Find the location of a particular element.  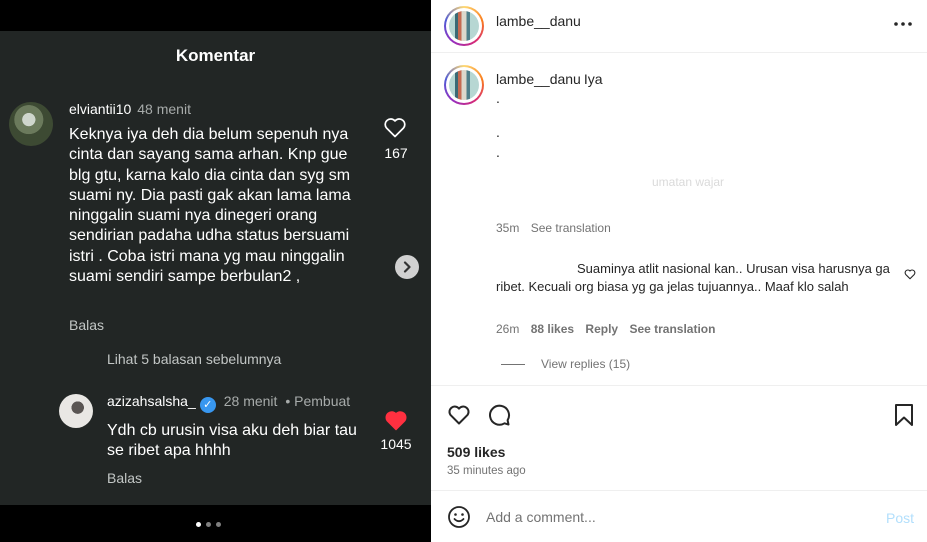

comment-username: elviantii10 is located at coordinates (100, 109).